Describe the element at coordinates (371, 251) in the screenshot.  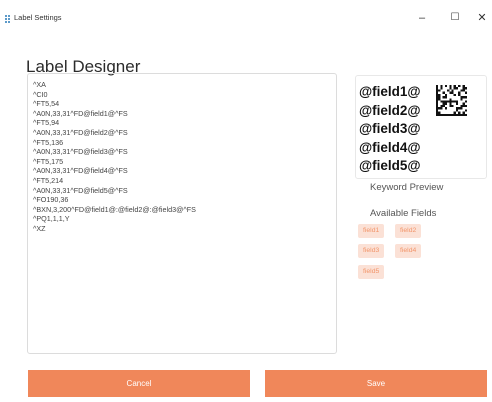
I see `field-tag: field3` at that location.